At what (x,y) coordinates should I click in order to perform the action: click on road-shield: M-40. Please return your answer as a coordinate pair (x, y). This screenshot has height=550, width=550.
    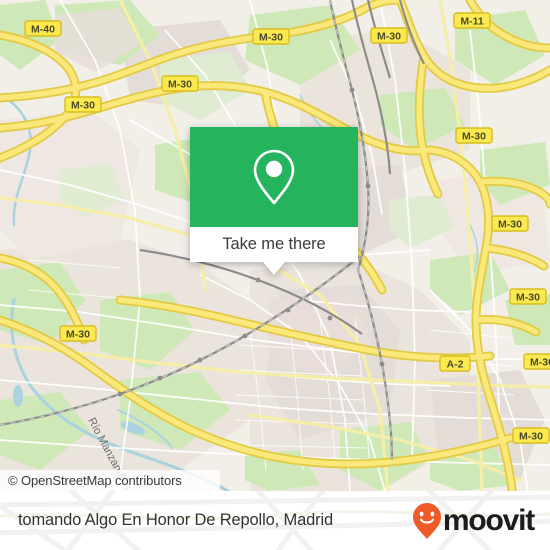
    Looking at the image, I should click on (43, 28).